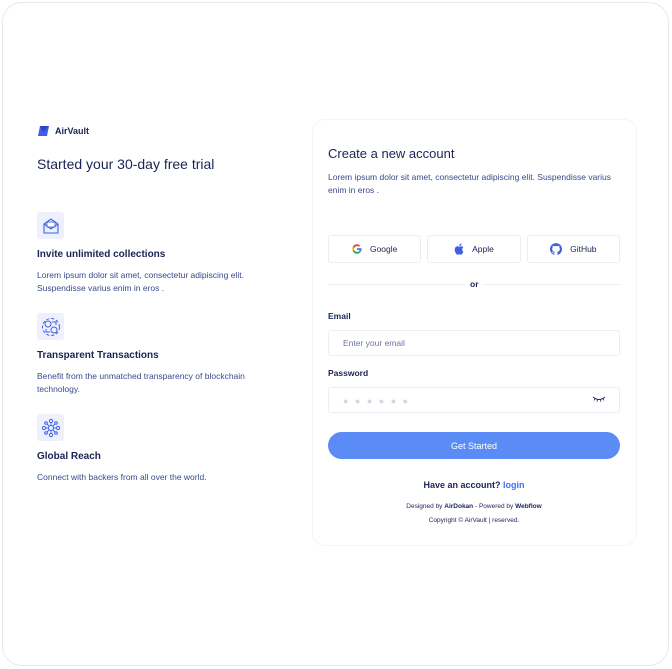  I want to click on feature-title: Global Reach, so click(69, 456).